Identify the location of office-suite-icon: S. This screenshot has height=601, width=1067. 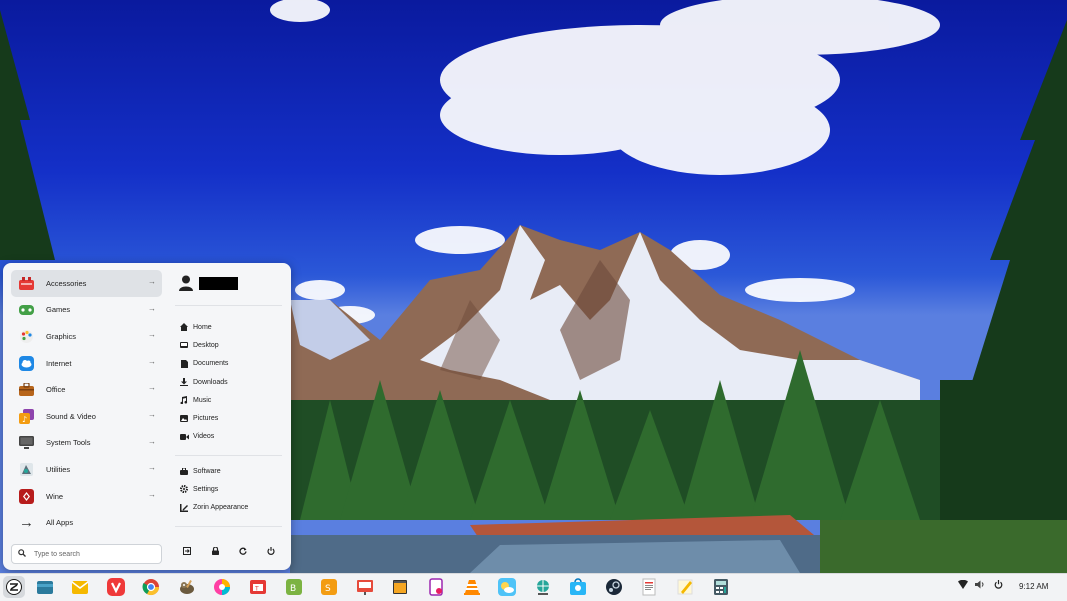
(329, 587).